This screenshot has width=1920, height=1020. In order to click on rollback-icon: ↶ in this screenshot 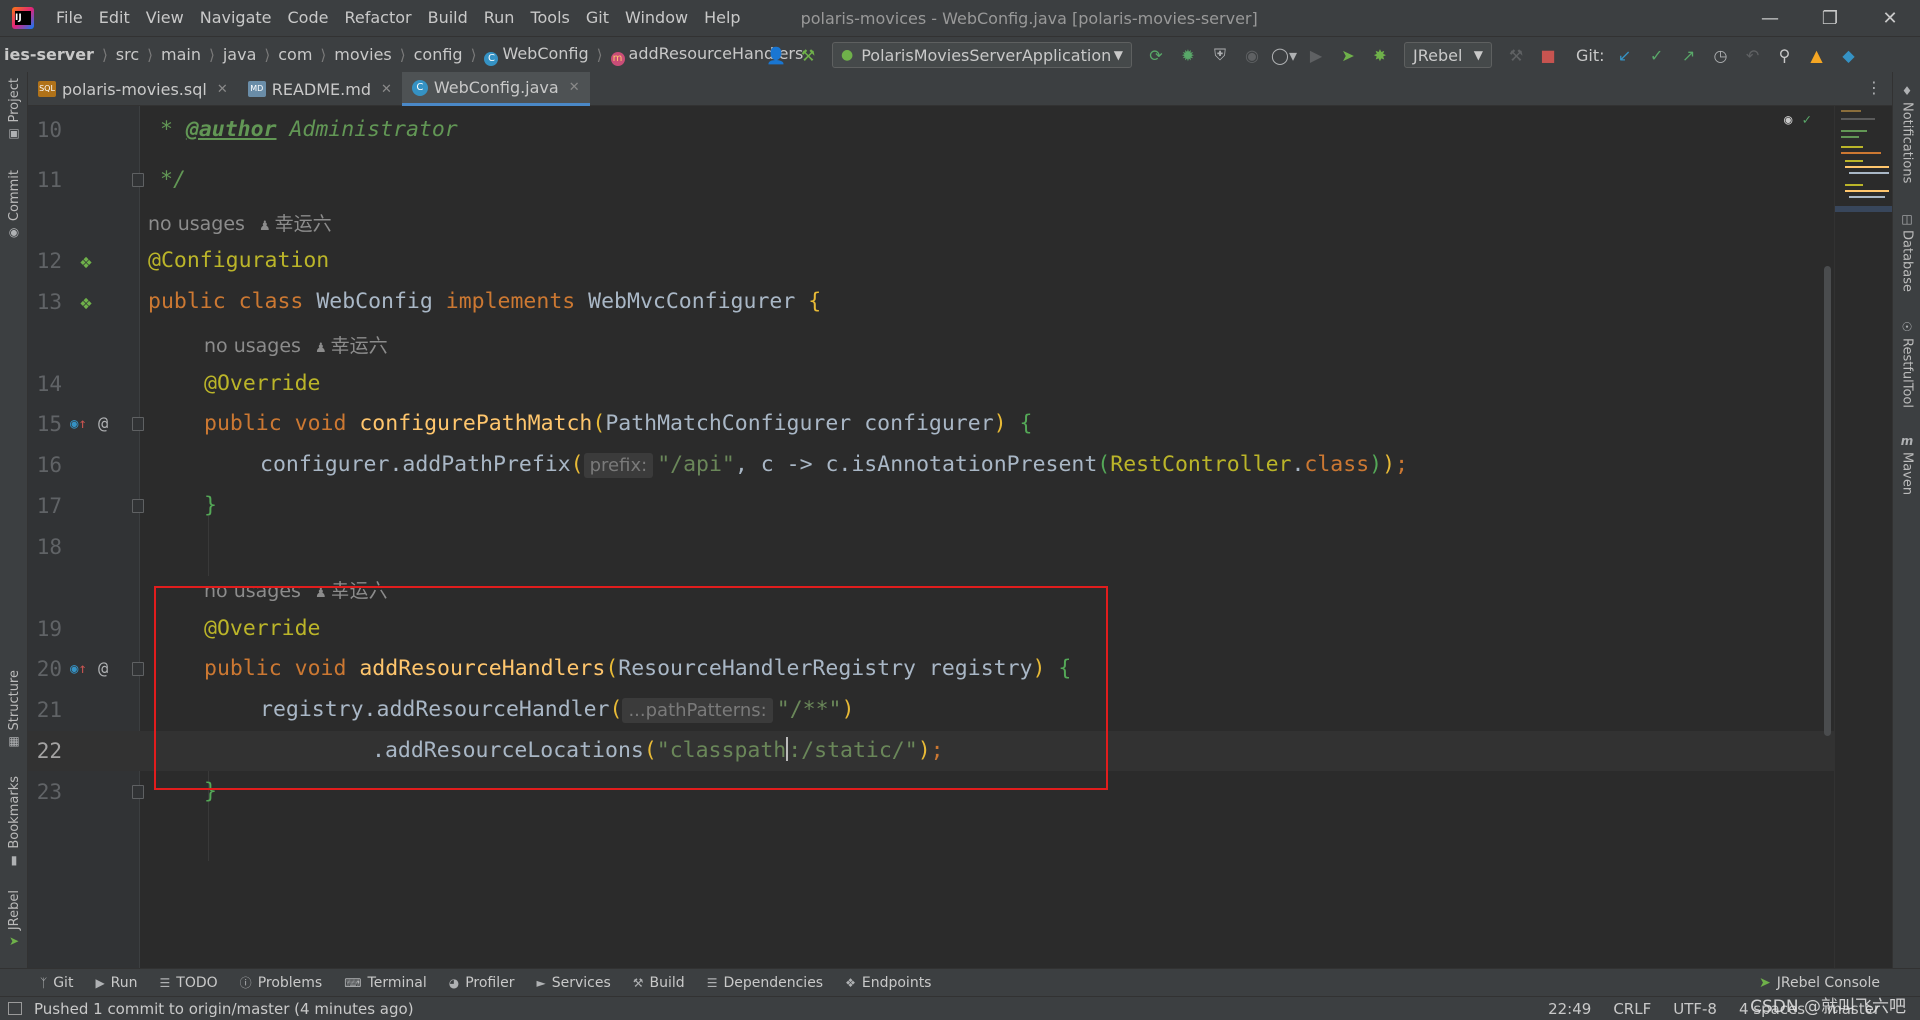, I will do `click(1753, 55)`.